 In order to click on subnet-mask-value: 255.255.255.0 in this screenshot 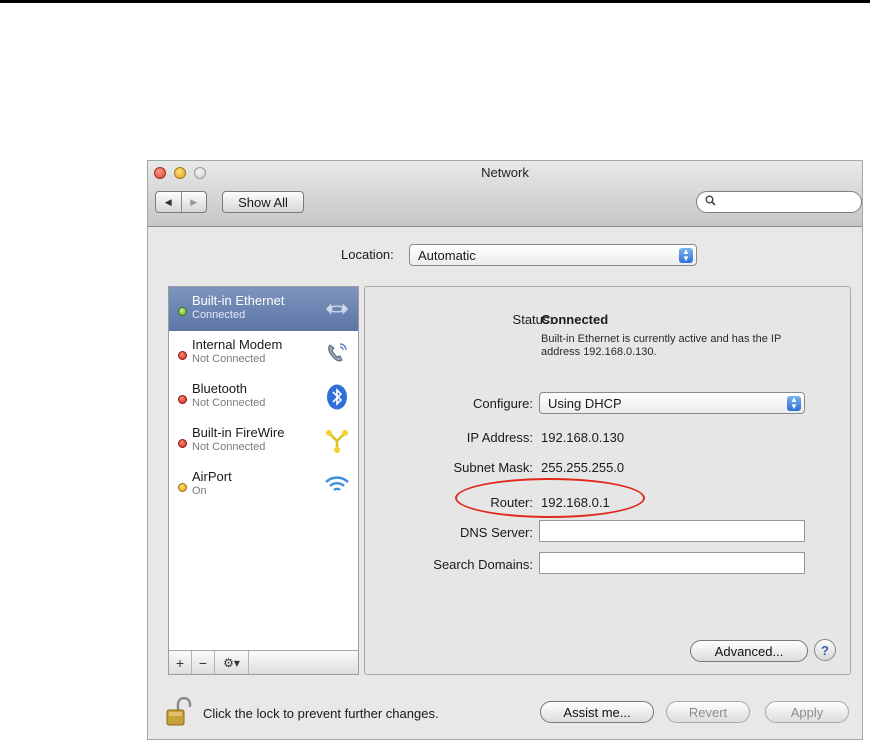, I will do `click(583, 467)`.